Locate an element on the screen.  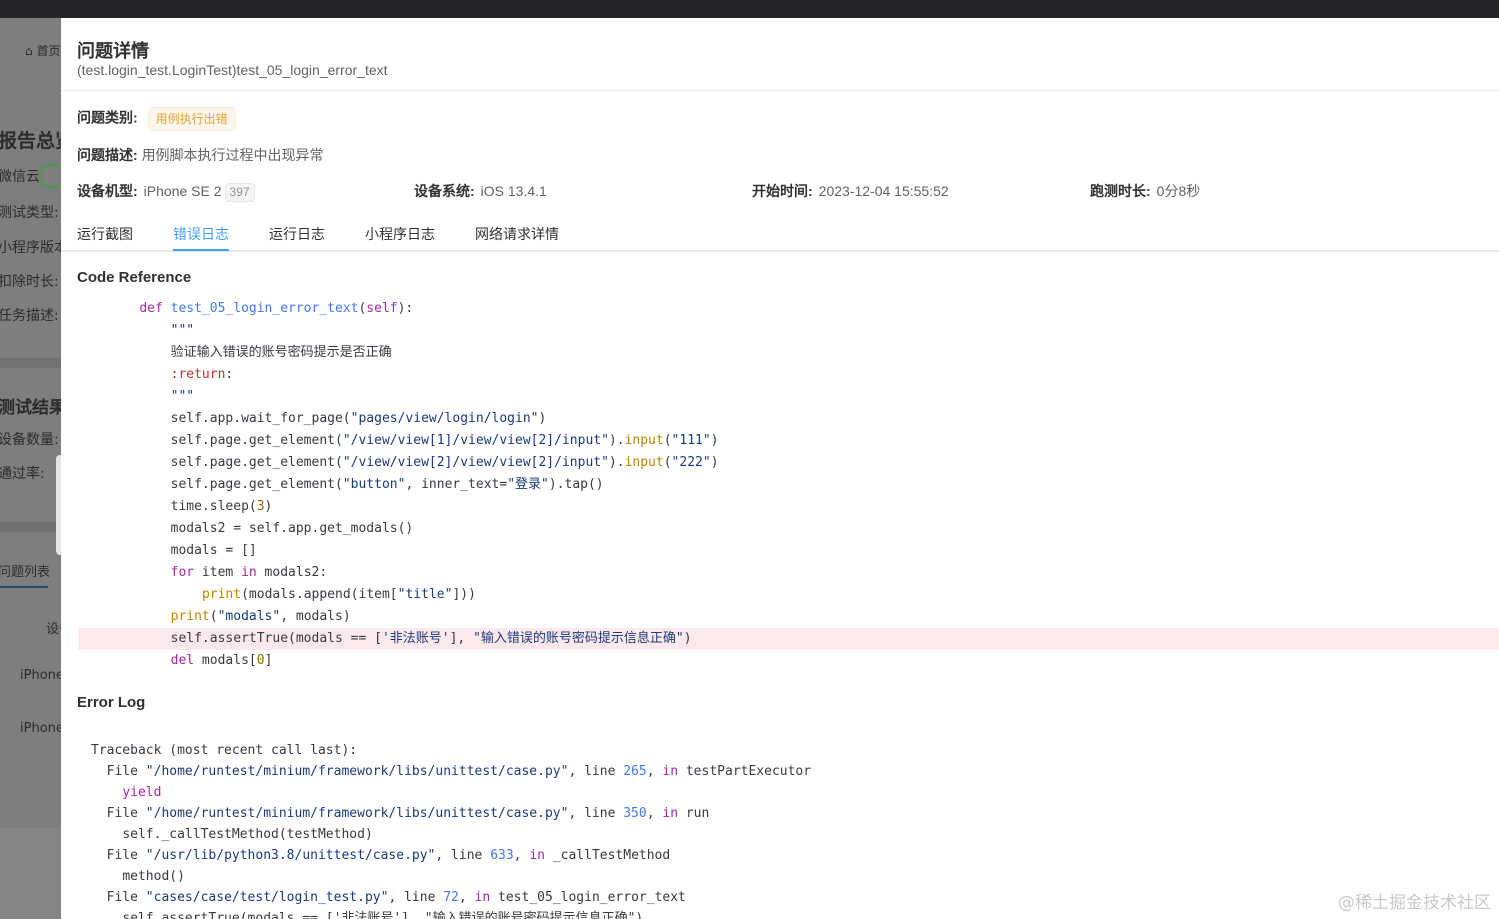
code-token: "title" is located at coordinates (425, 594).